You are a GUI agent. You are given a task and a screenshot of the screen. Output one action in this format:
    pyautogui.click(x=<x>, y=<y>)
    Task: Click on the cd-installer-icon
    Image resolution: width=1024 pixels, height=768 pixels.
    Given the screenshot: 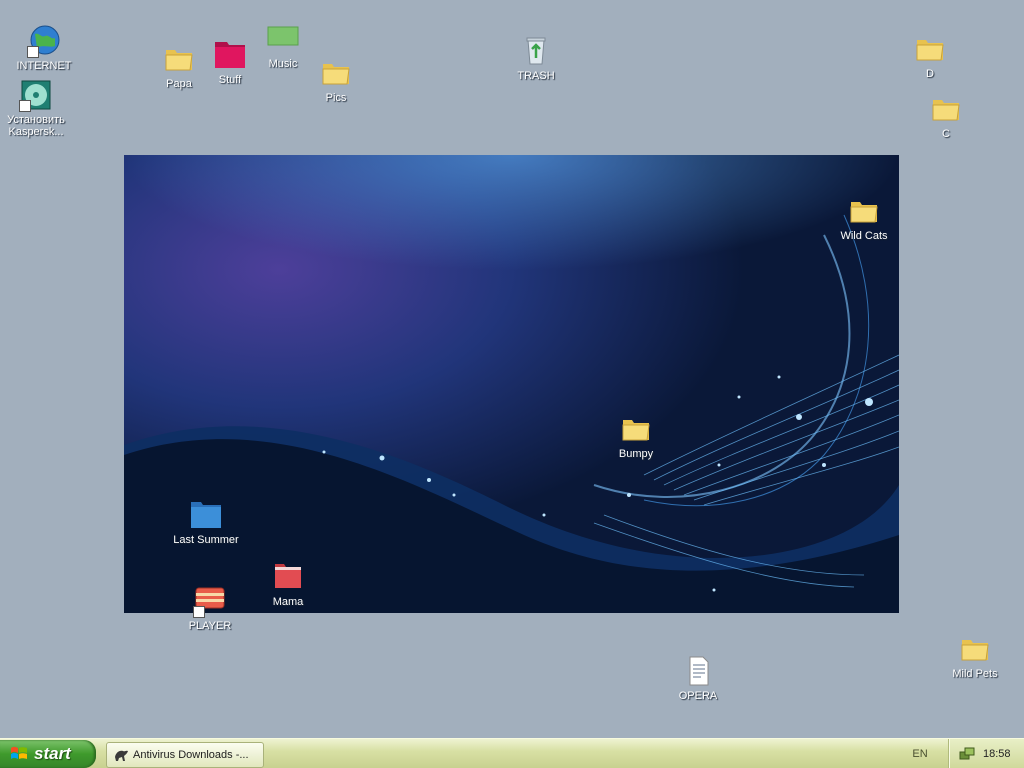 What is the action you would take?
    pyautogui.click(x=36, y=95)
    